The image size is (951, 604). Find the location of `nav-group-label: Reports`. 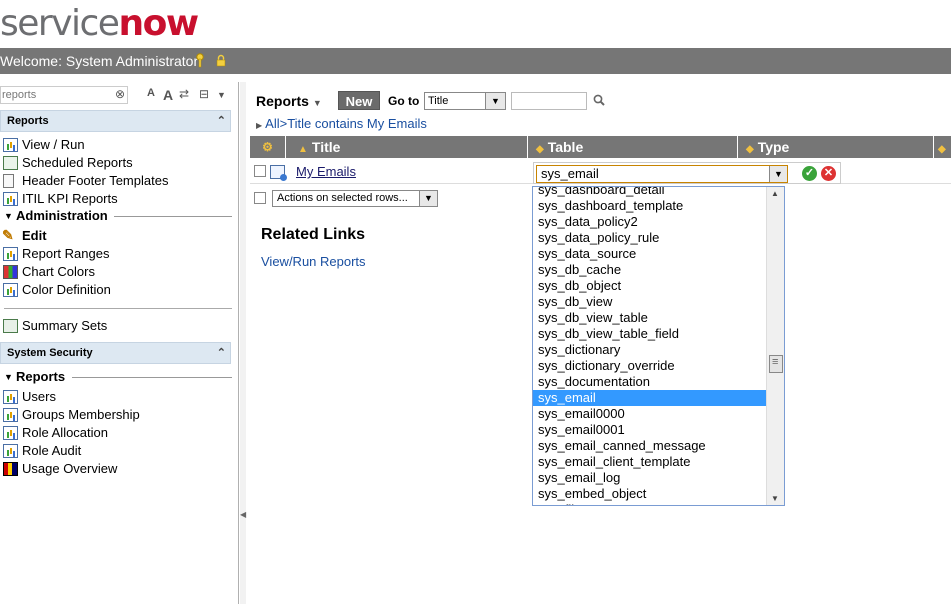

nav-group-label: Reports is located at coordinates (41, 376).